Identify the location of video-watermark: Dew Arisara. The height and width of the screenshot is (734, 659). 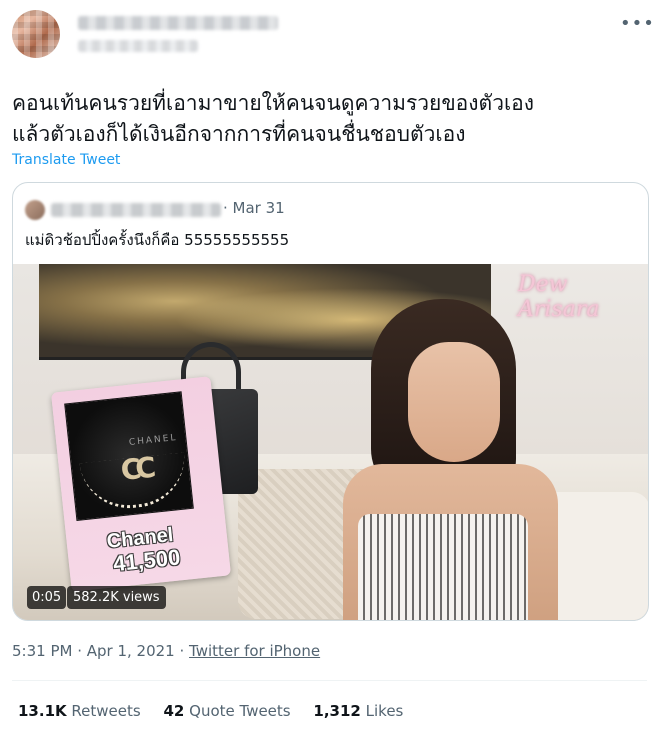
(559, 297).